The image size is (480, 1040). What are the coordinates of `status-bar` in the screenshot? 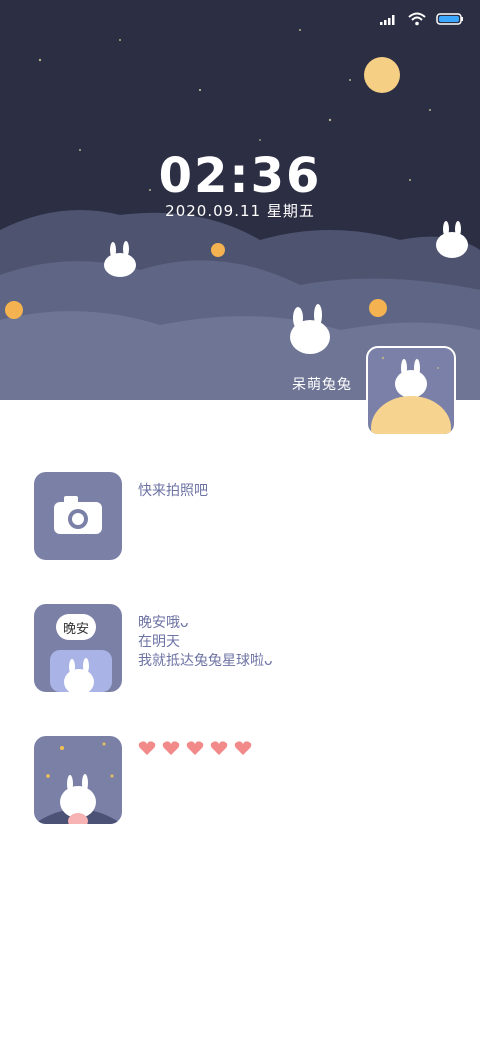 It's located at (422, 19).